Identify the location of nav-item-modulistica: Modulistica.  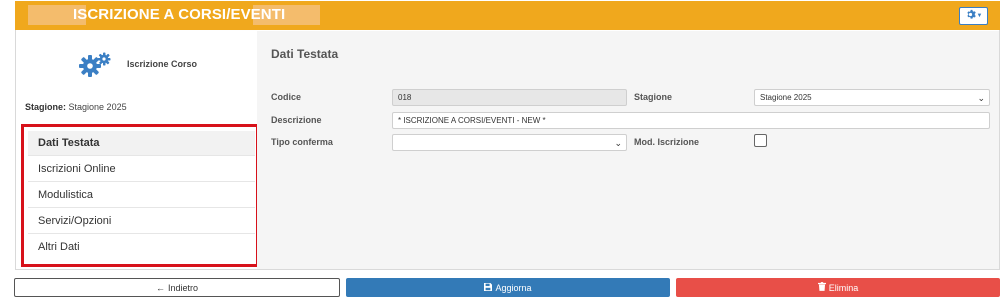
(141, 195).